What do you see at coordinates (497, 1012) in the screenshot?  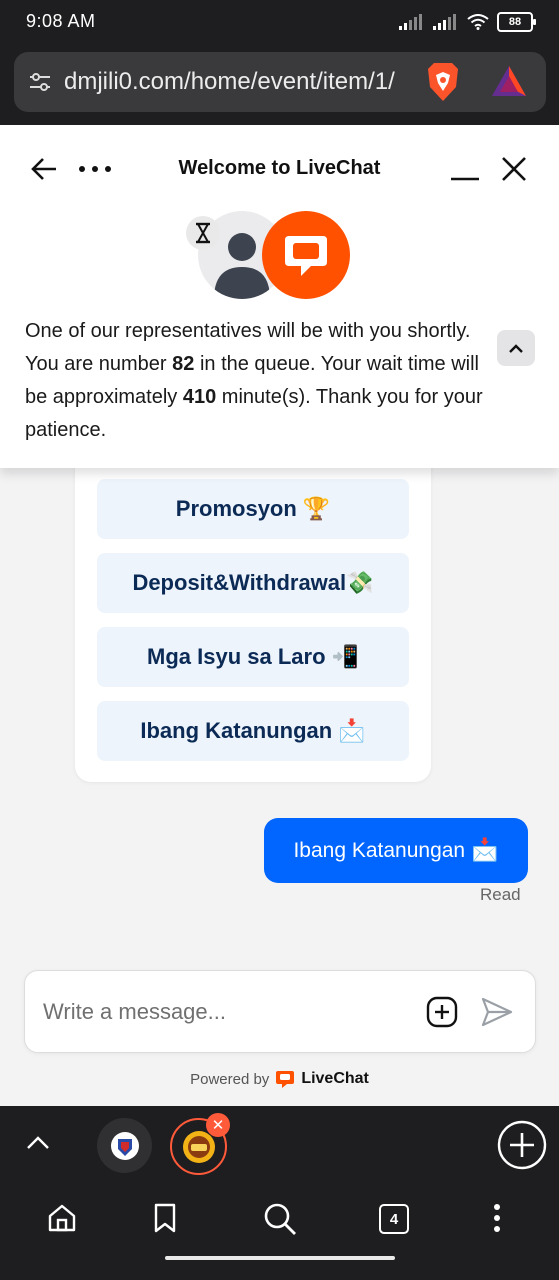 I see `send-icon` at bounding box center [497, 1012].